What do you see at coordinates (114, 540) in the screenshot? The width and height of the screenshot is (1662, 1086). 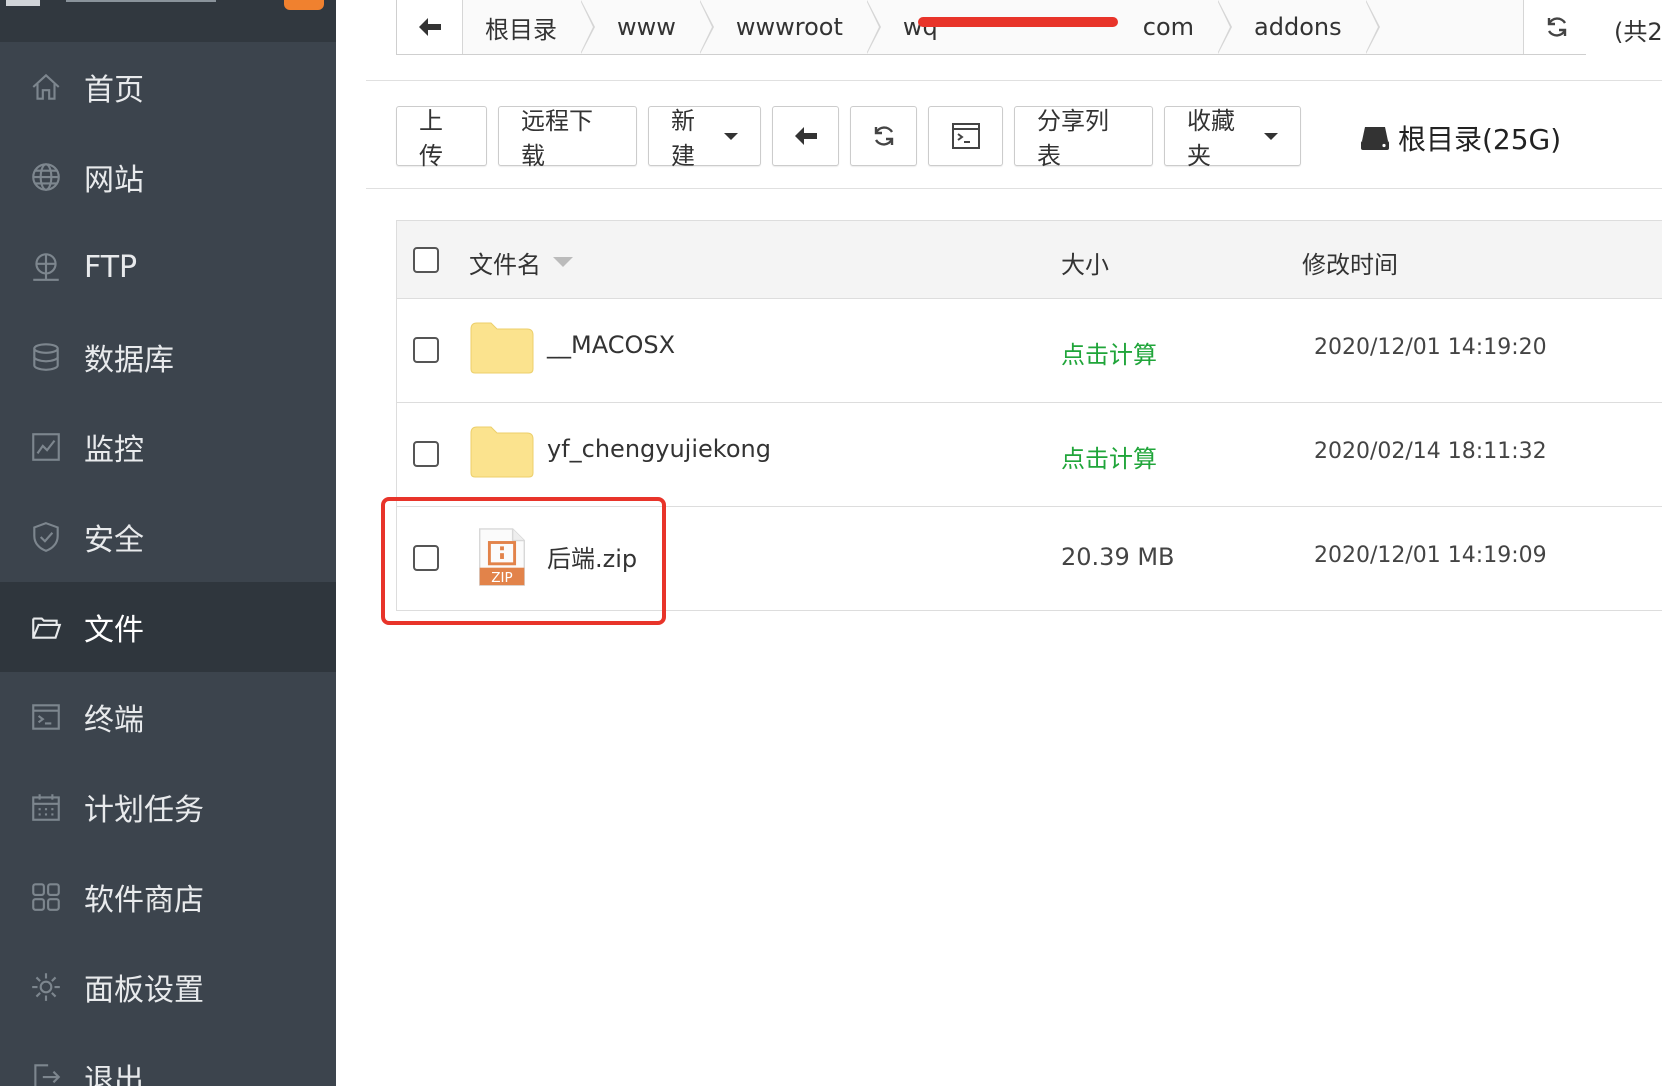 I see `sidebar-item-label: 安全` at bounding box center [114, 540].